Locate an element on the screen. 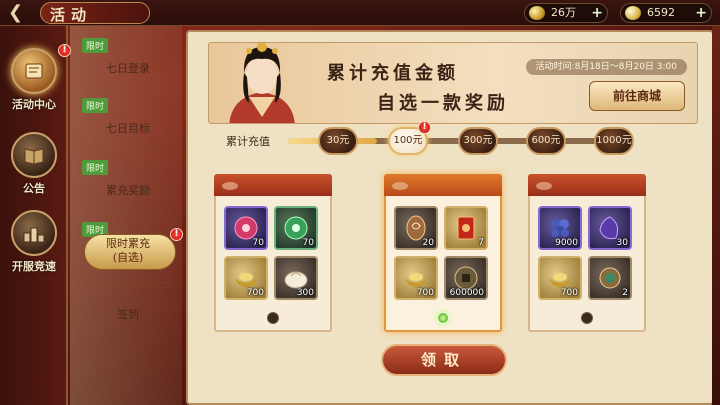  copper-coin-icon: 20 is located at coordinates (416, 228).